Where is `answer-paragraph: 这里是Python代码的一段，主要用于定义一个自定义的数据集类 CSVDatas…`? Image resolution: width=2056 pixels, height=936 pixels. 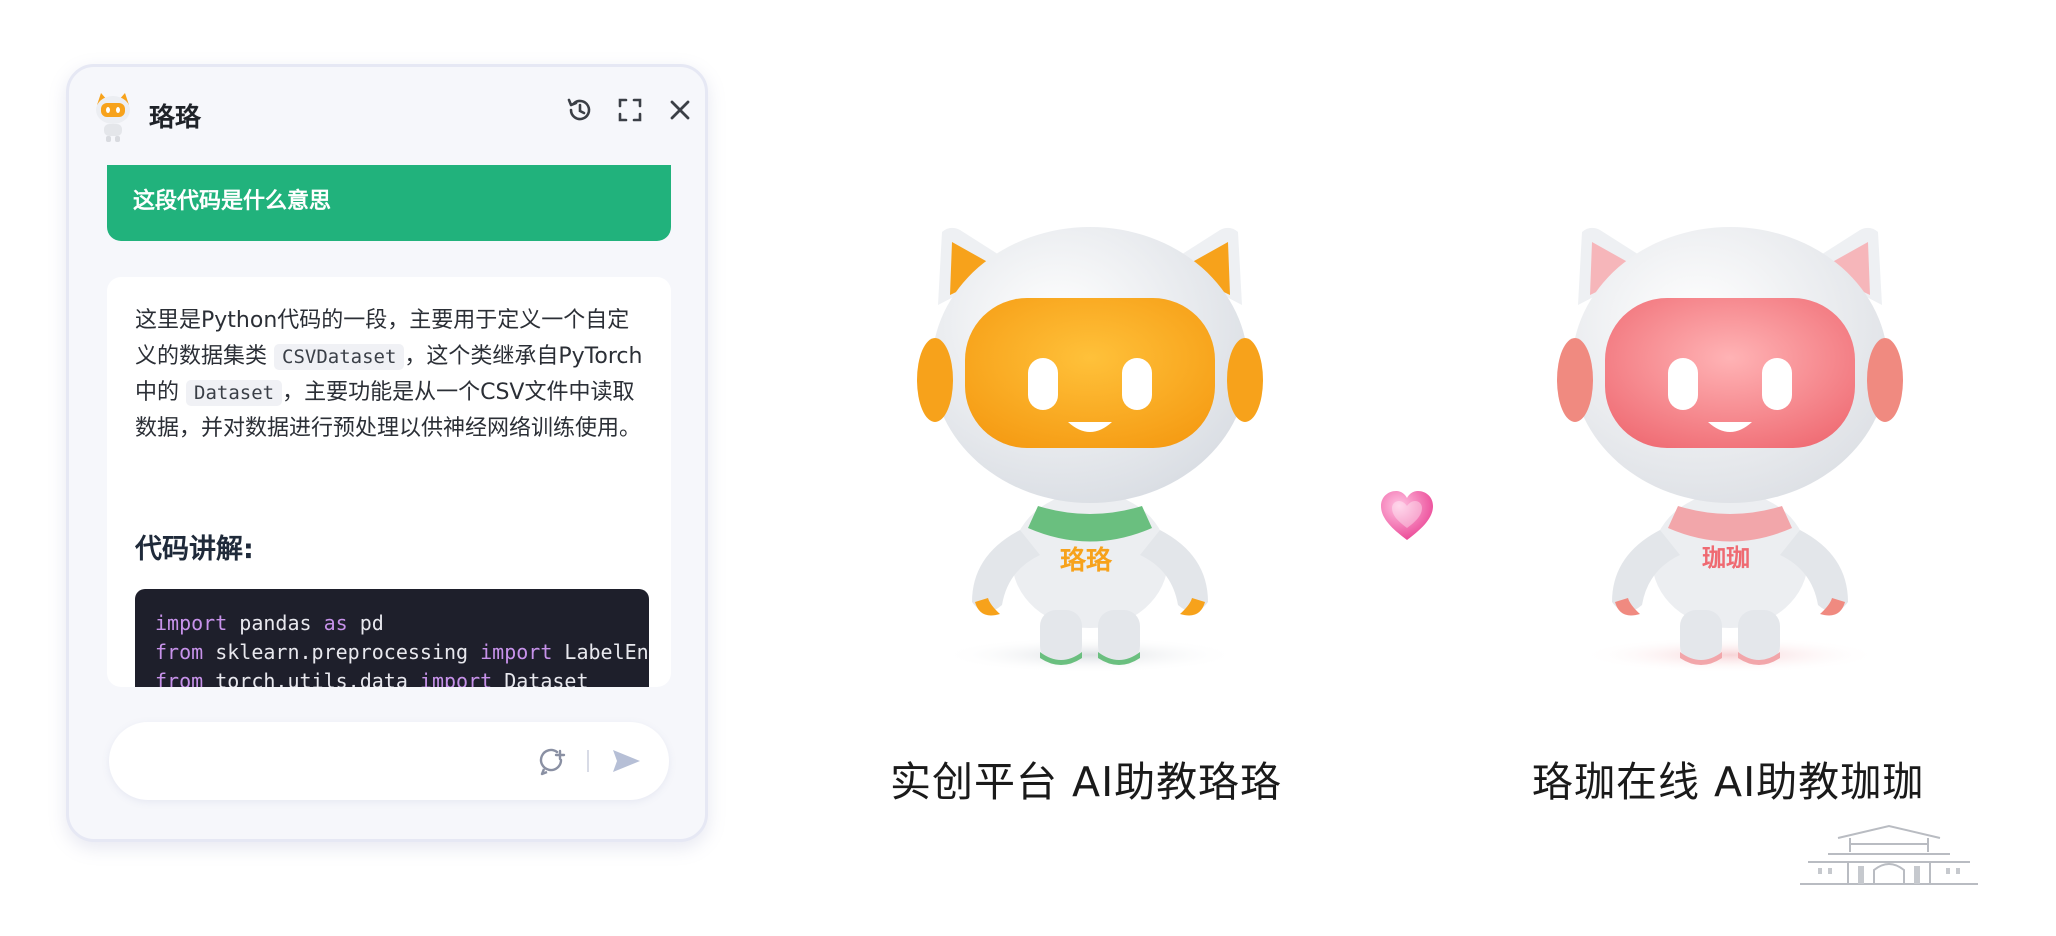 answer-paragraph: 这里是Python代码的一段，主要用于定义一个自定义的数据集类 CSVDatas… is located at coordinates (390, 375).